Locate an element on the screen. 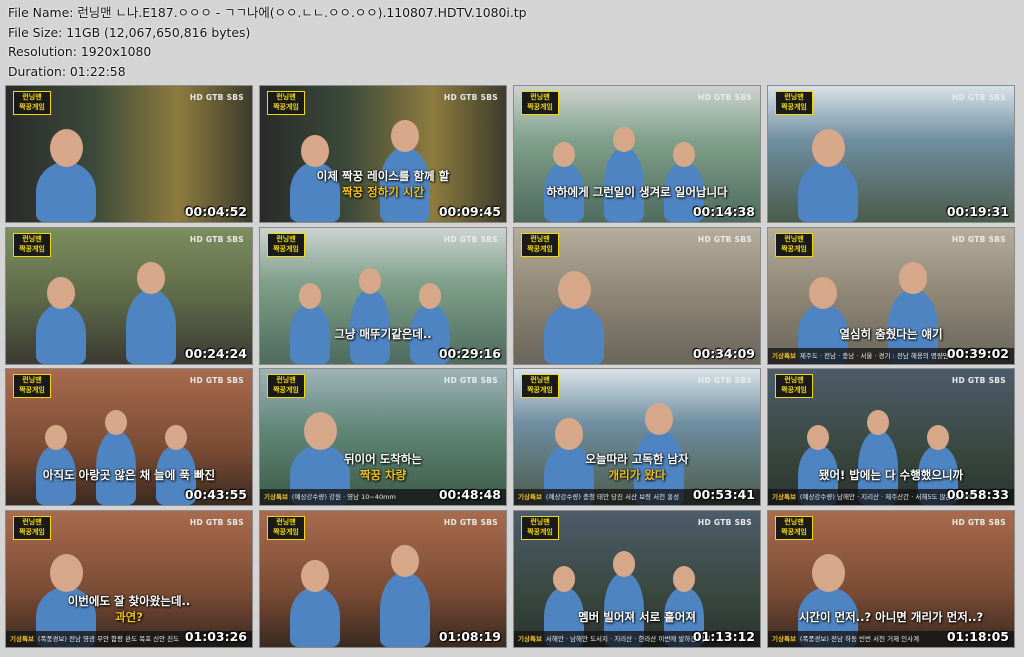 This screenshot has width=1024, height=657. caption-highlight: 개리가 왔다 is located at coordinates (637, 475).